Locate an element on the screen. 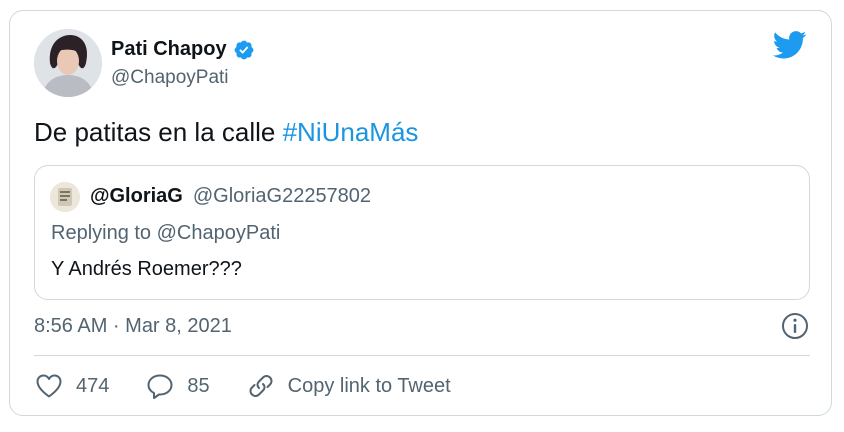  like-count: 474 is located at coordinates (93, 385).